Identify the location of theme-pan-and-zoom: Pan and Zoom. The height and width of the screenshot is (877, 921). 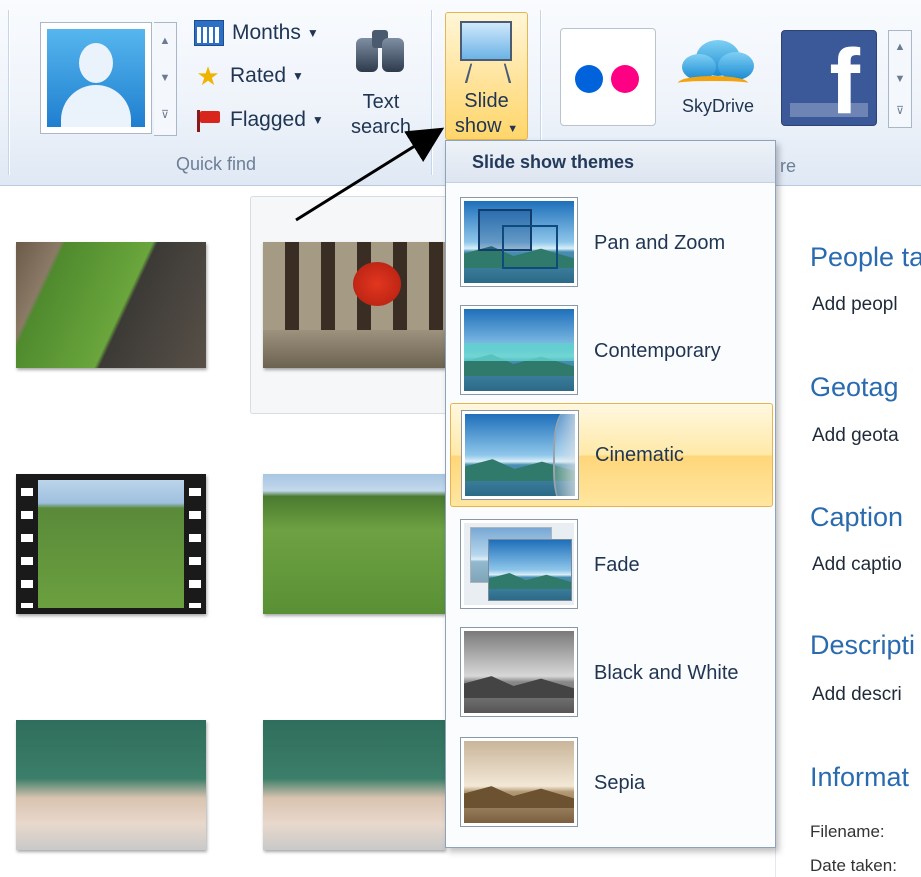
(611, 243).